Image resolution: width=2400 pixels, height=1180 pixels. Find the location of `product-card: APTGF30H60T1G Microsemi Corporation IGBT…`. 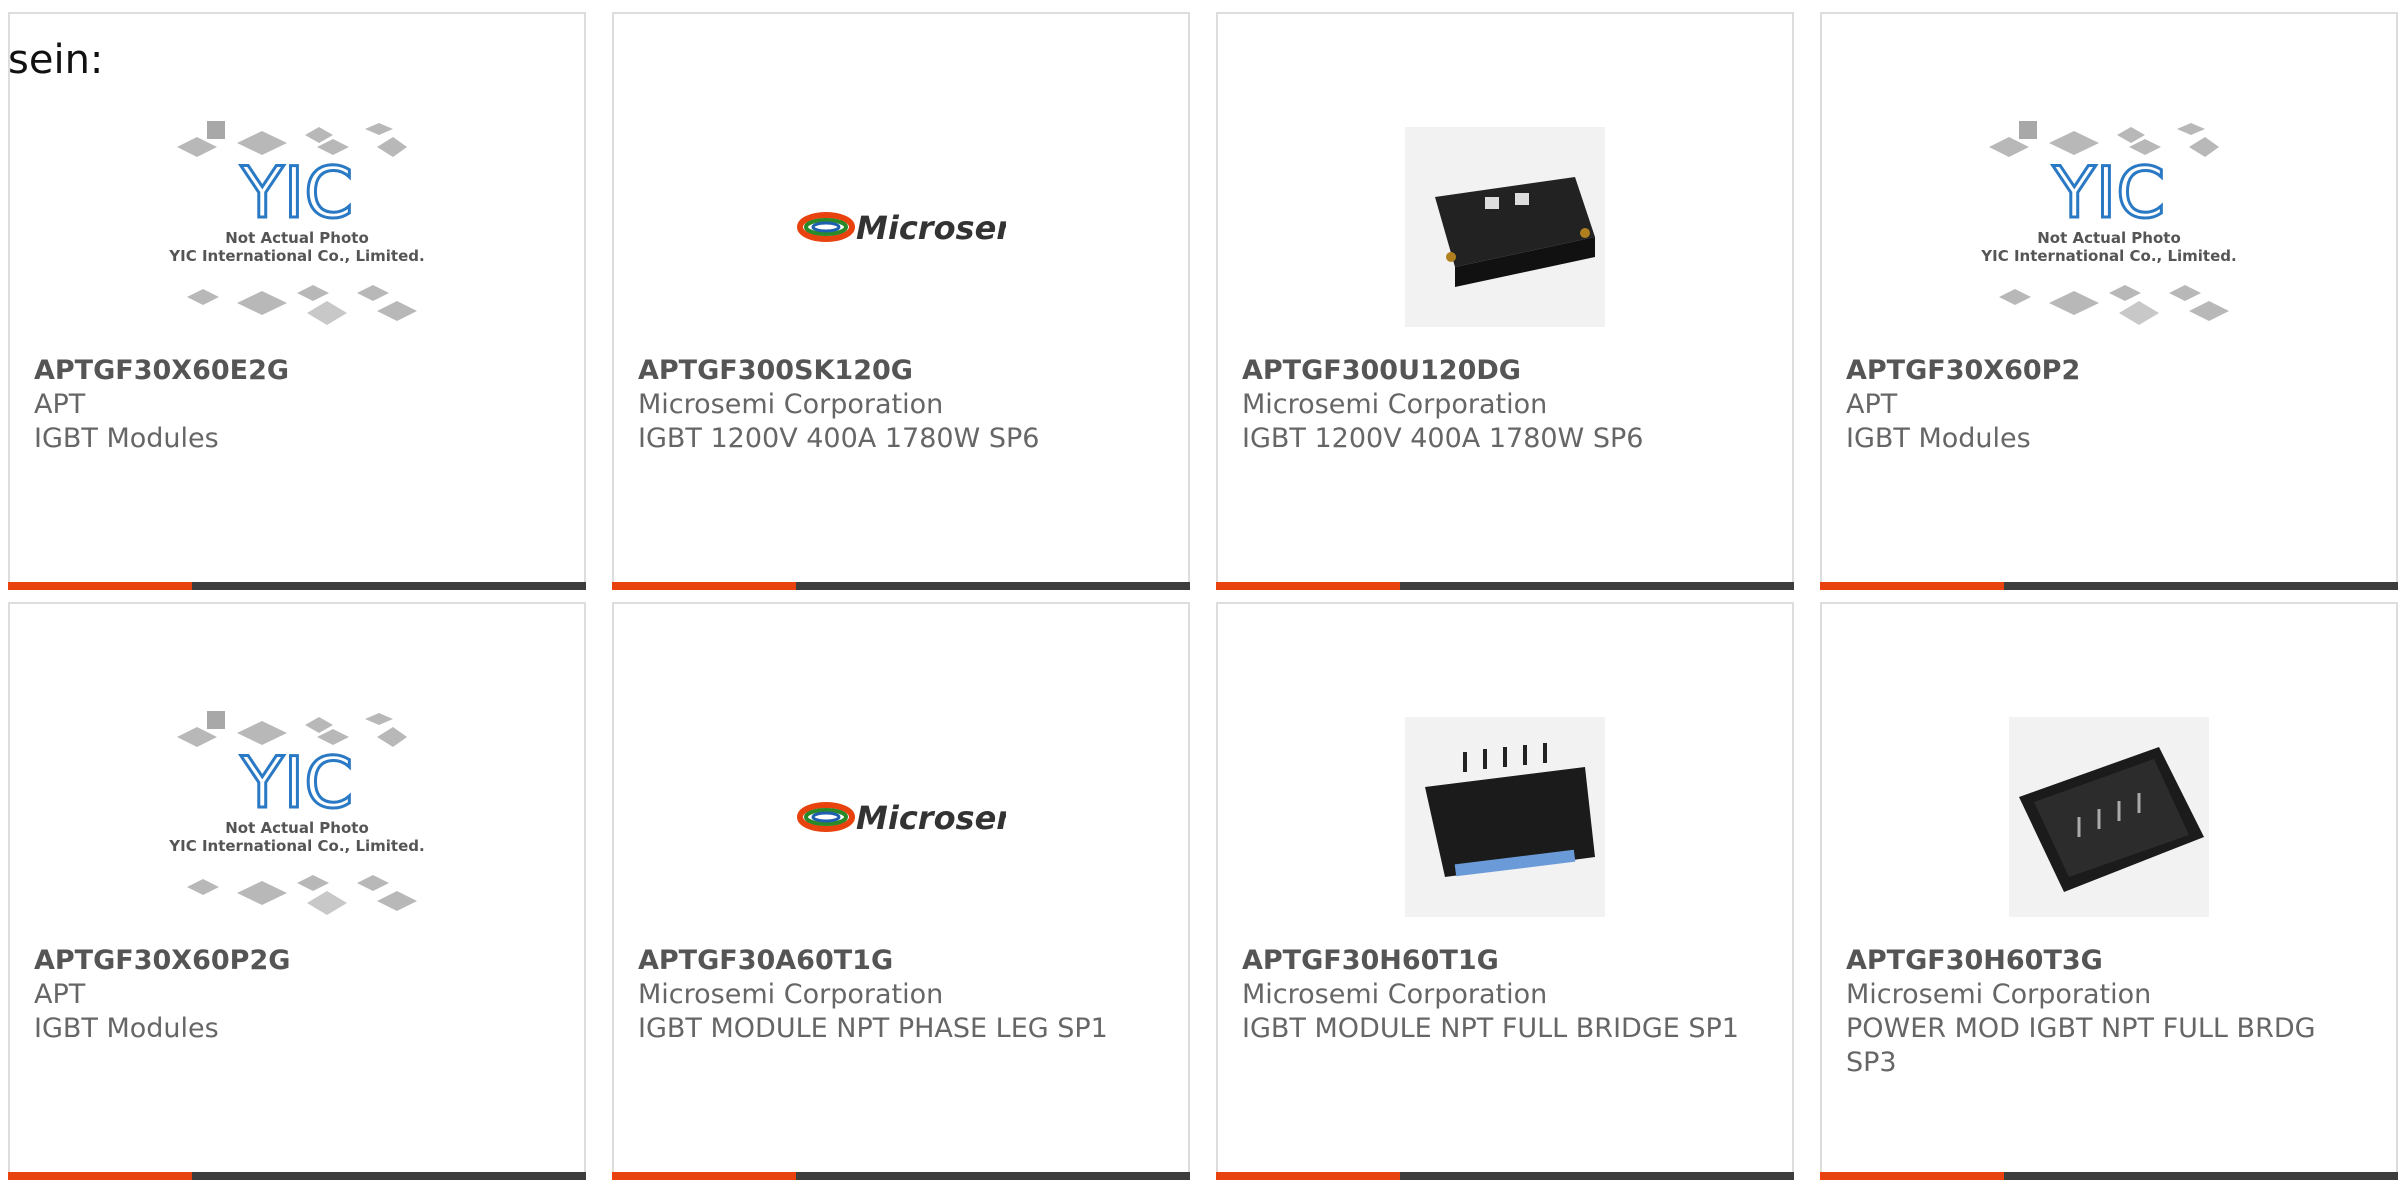

product-card: APTGF30H60T1G Microsemi Corporation IGBT… is located at coordinates (1505, 891).